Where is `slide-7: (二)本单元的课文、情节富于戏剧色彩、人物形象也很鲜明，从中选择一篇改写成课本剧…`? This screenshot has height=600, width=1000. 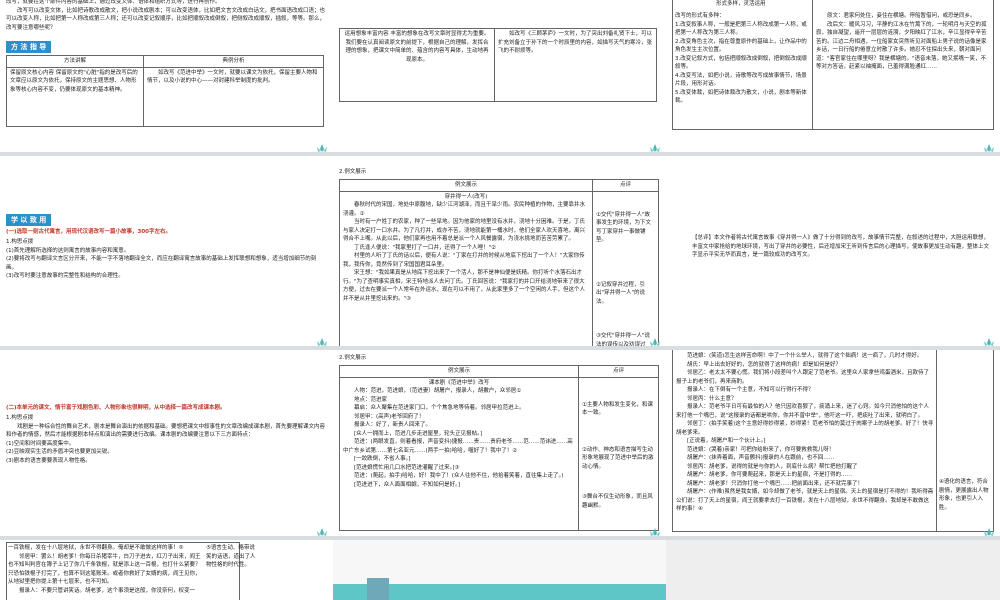 slide-7: (二)本单元的课文、情节富于戏剧色彩、人物形象也很鲜明，从中选择一篇改写成课本剧… is located at coordinates (166, 443).